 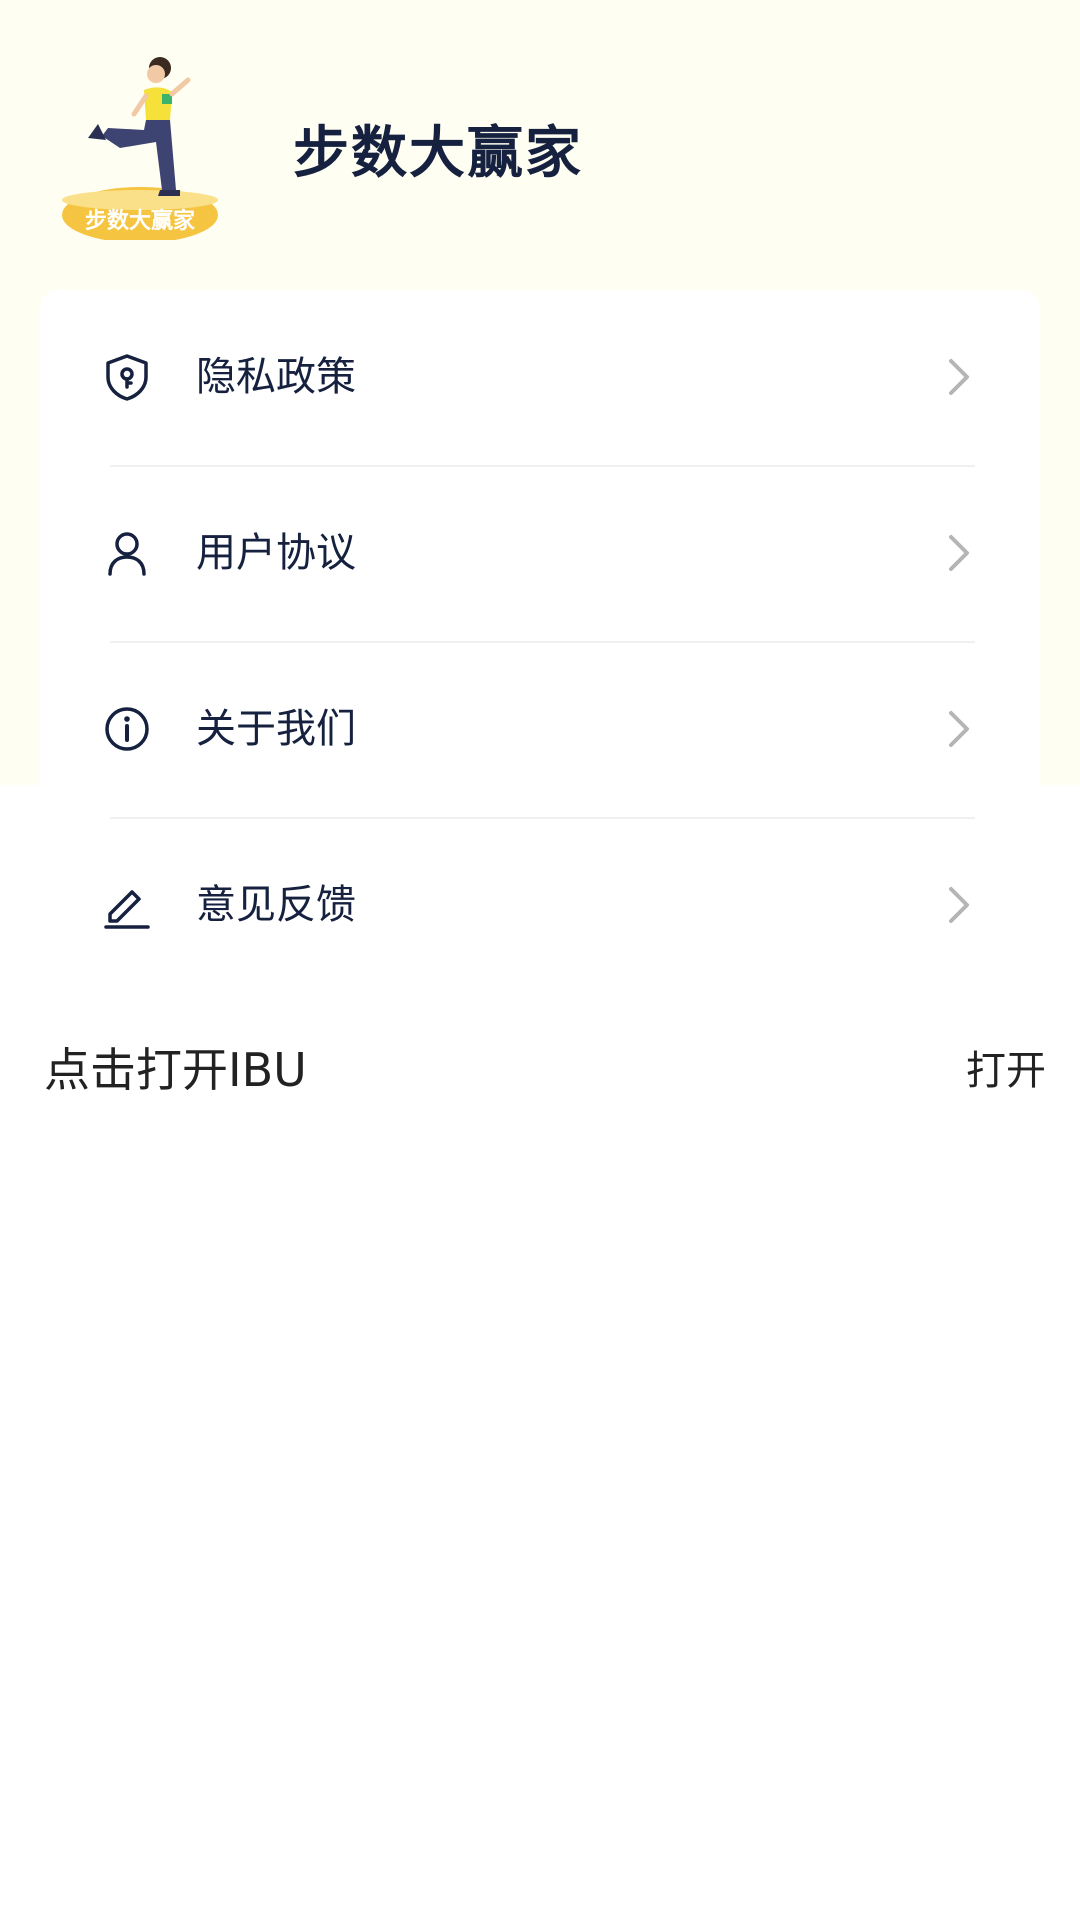 What do you see at coordinates (1006, 1067) in the screenshot?
I see `open-button: 打开` at bounding box center [1006, 1067].